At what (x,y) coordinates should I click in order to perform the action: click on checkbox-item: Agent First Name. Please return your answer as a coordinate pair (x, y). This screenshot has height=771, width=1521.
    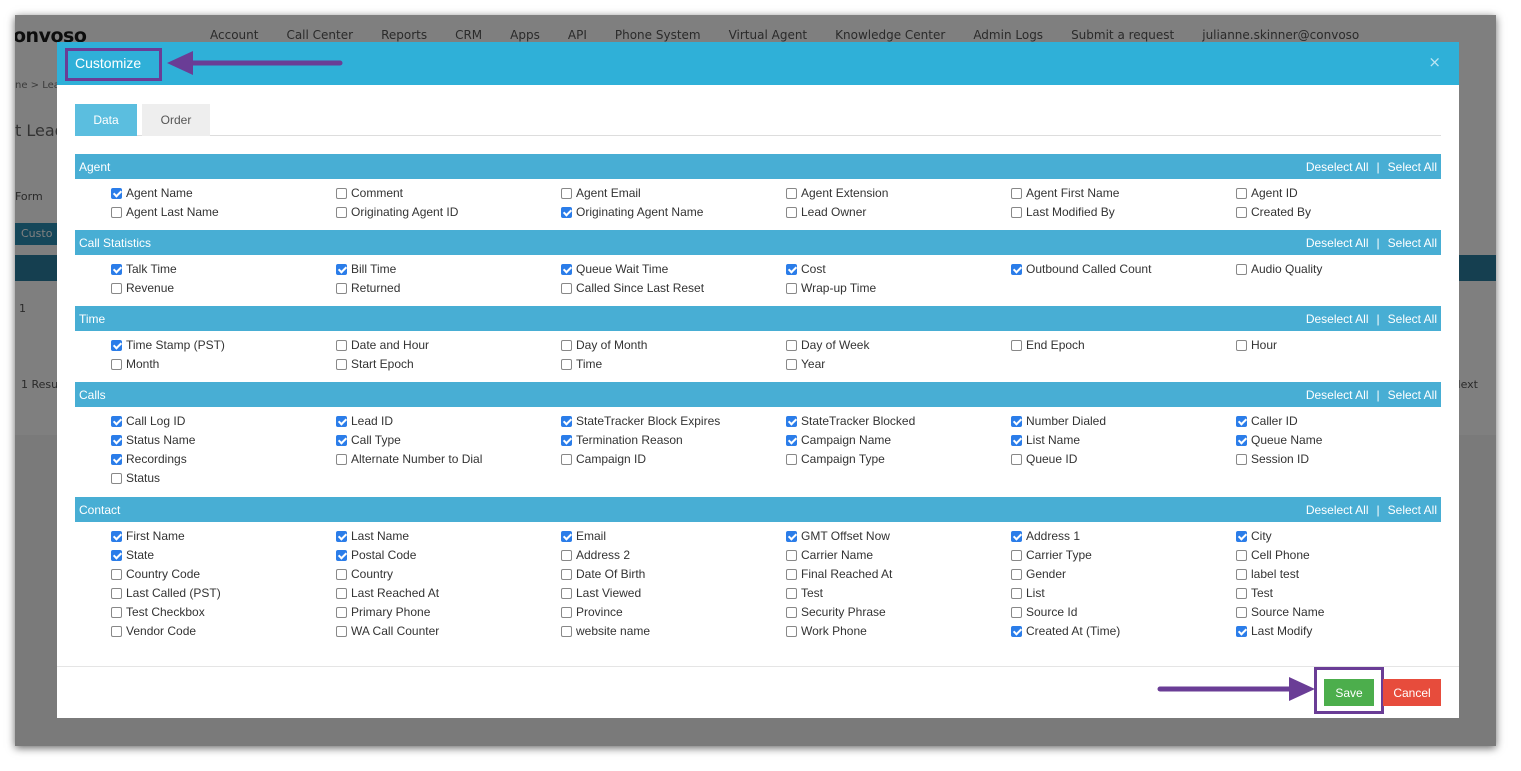
    Looking at the image, I should click on (1123, 193).